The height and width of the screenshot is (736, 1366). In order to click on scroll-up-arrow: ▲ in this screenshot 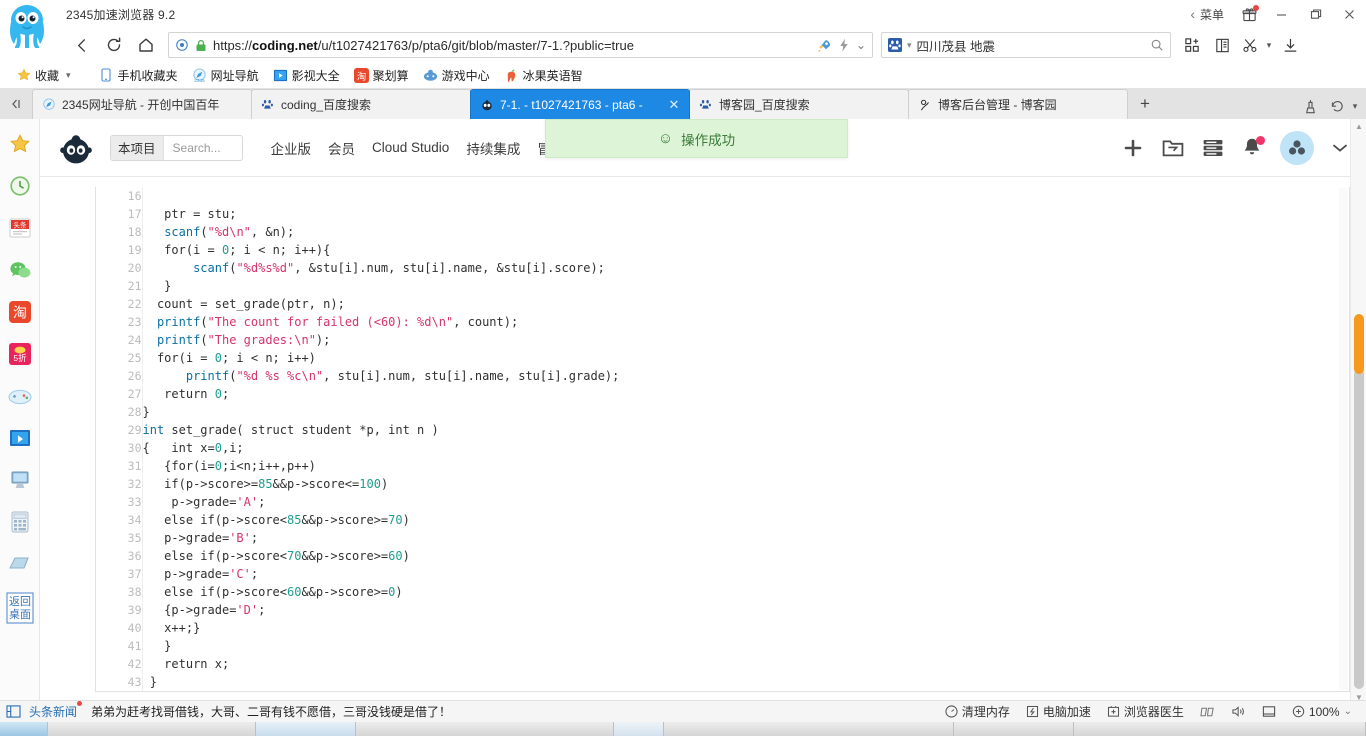, I will do `click(1358, 126)`.